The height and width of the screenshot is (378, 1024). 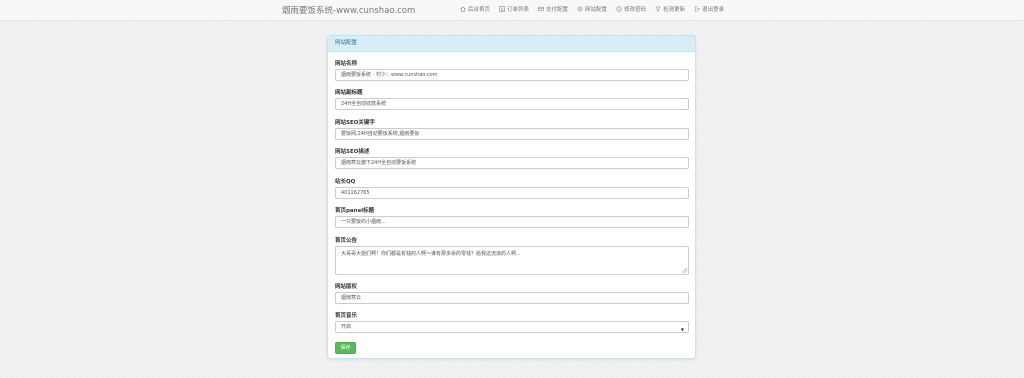 I want to click on nav-label: 修改密码, so click(x=635, y=10).